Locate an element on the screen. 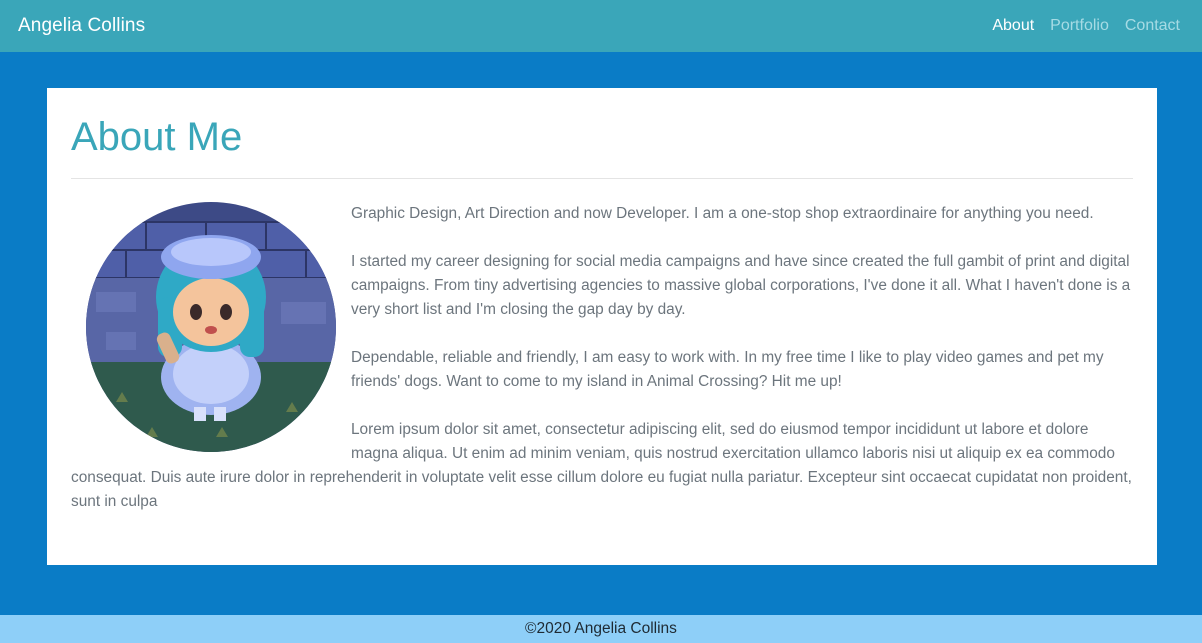 The image size is (1202, 643). brand-name: Angelia Collins is located at coordinates (81, 26).